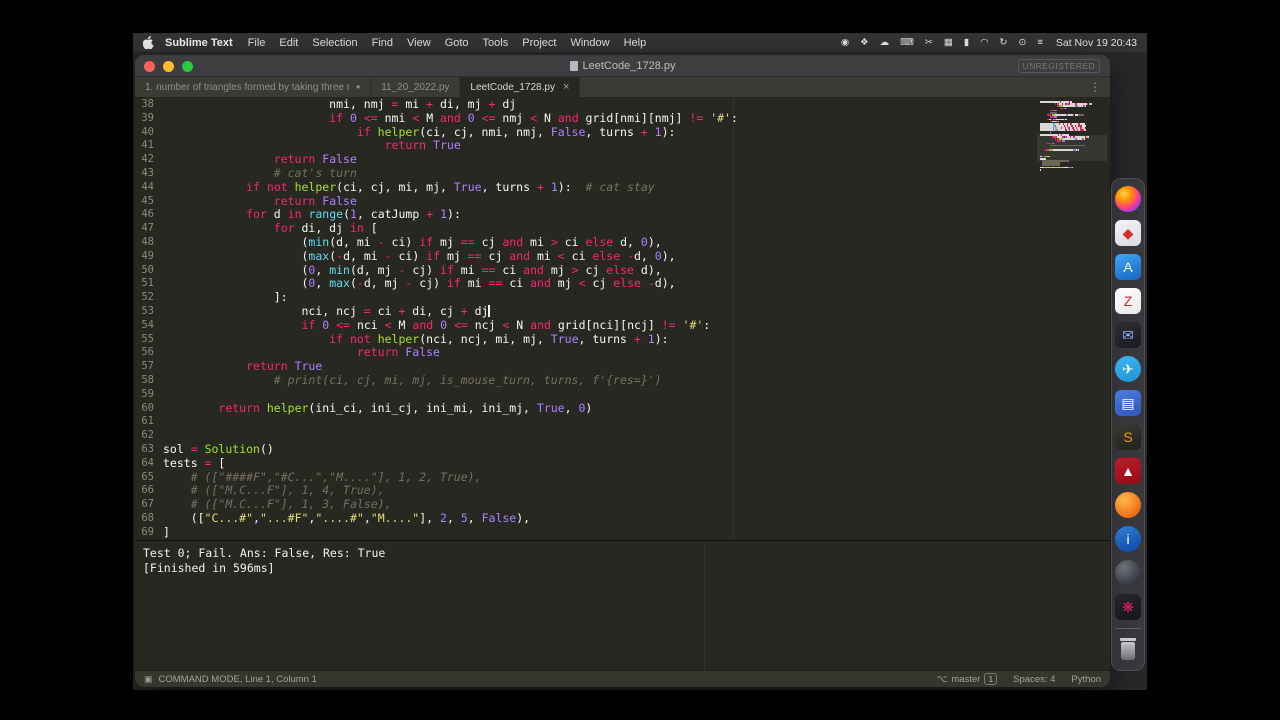  Describe the element at coordinates (147, 462) in the screenshot. I see `line-number: 64` at that location.